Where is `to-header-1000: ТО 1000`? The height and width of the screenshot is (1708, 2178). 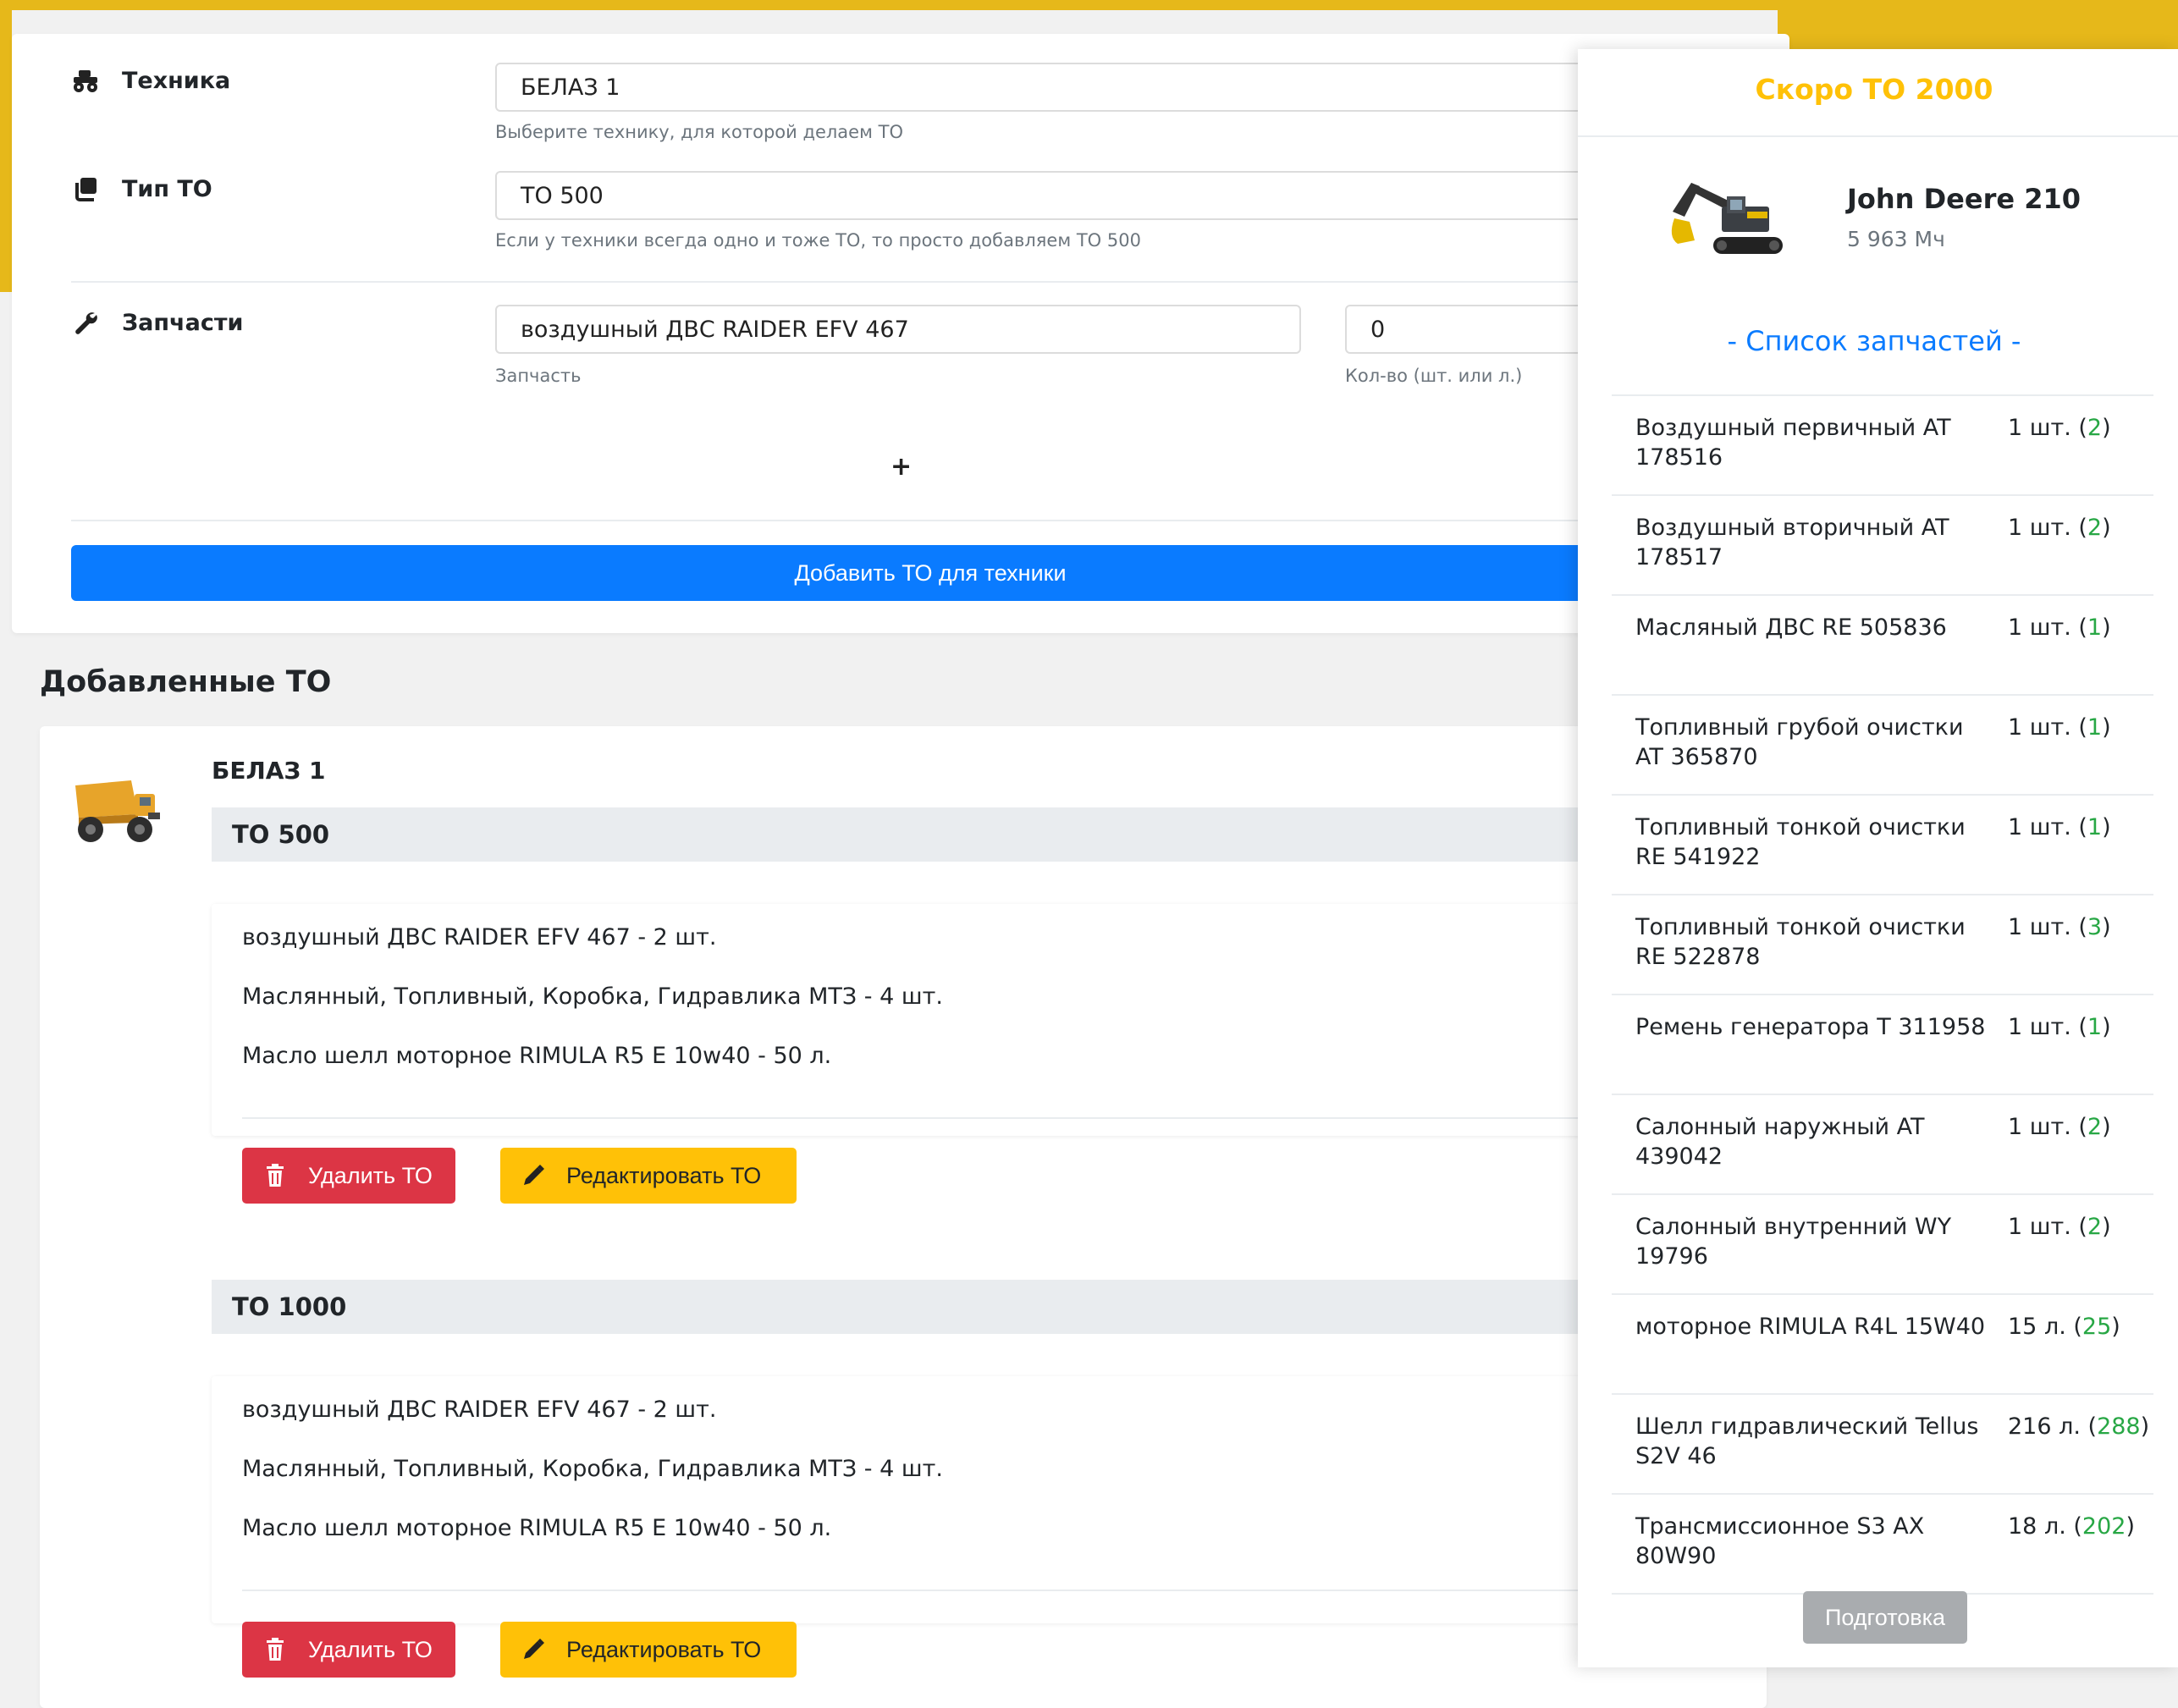
to-header-1000: ТО 1000 is located at coordinates (999, 1307).